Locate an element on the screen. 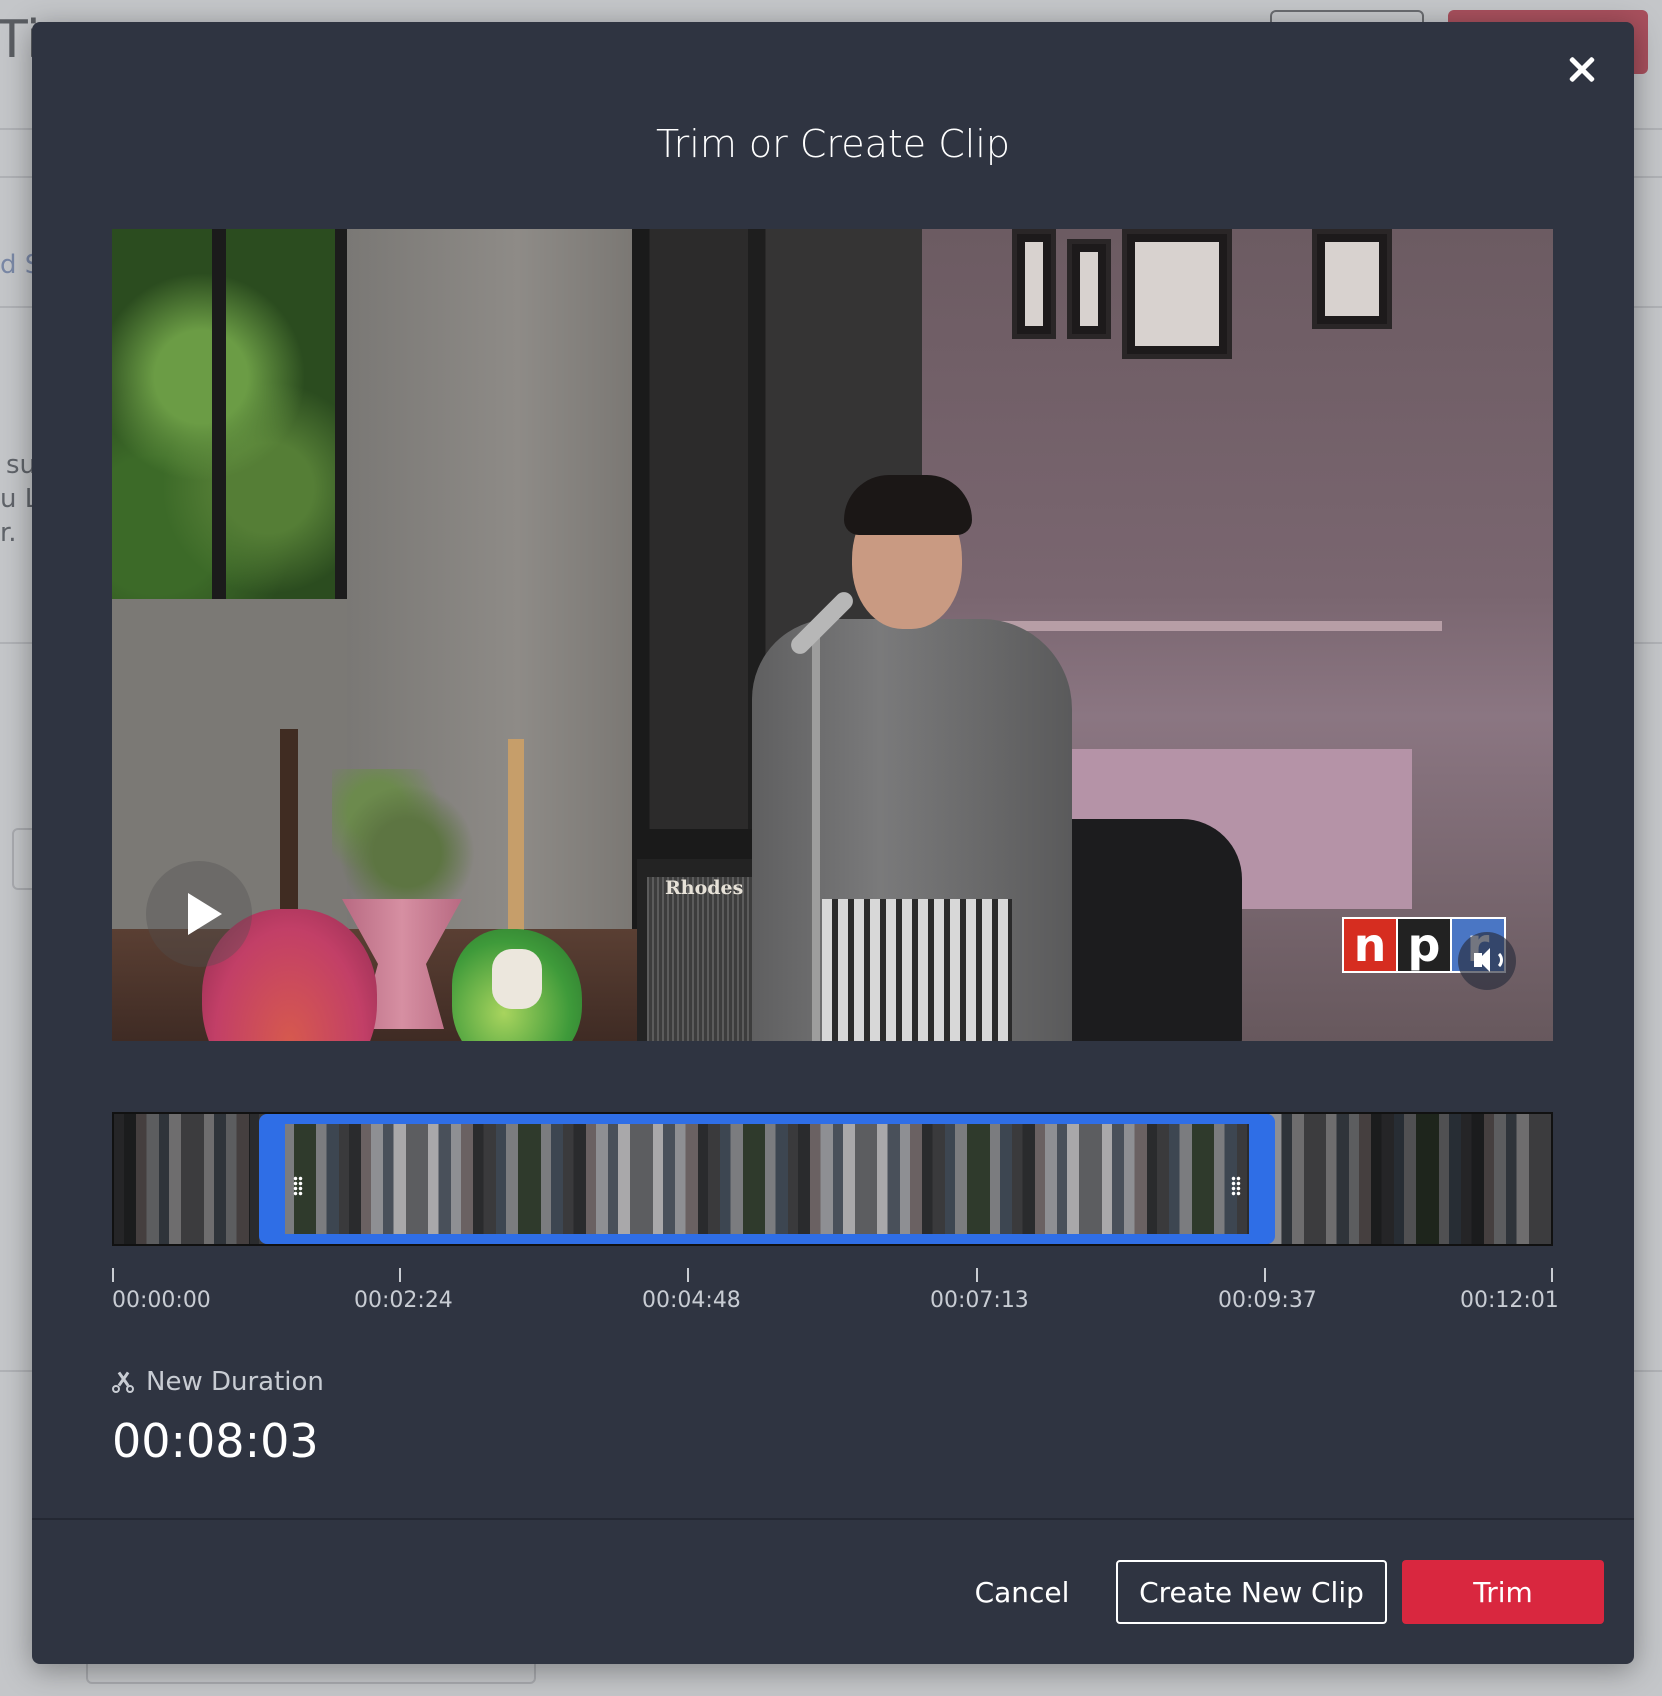  volume-icon is located at coordinates (1487, 961).